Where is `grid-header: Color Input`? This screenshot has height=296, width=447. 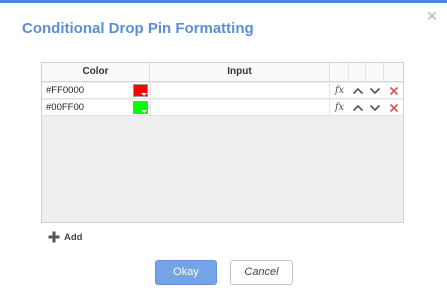
grid-header: Color Input is located at coordinates (222, 72).